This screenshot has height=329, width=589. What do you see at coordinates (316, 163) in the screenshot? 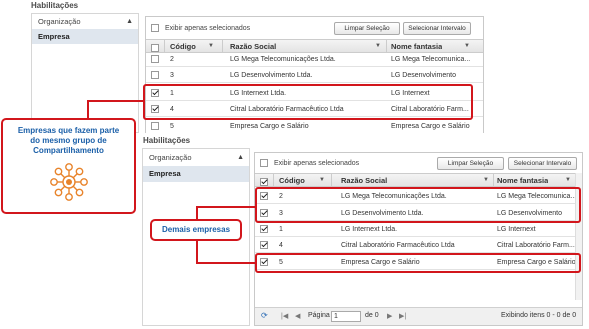
I see `bottom-show-selected-label: Exibir apenas selecionados` at bounding box center [316, 163].